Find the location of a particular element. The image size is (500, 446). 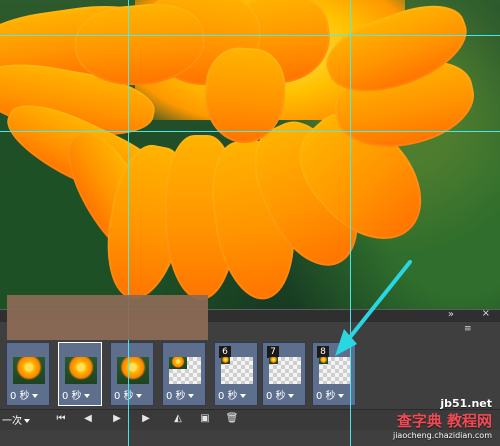

panel-menu-icon: ≡ is located at coordinates (477, 329).